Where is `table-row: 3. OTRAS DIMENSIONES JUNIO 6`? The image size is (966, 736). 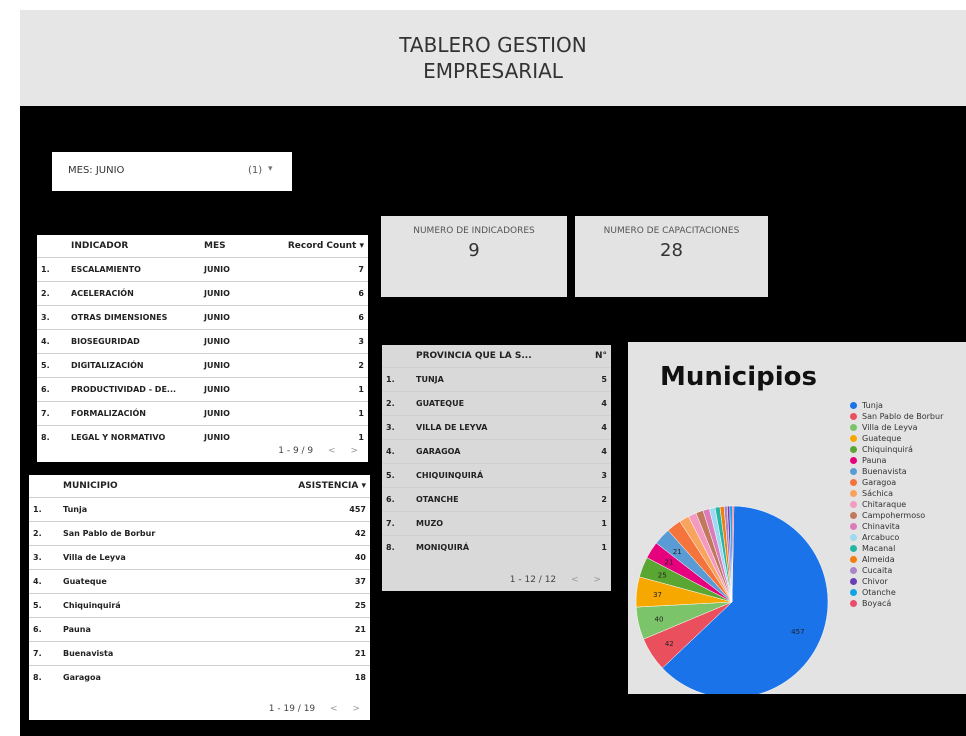
table-row: 3. OTRAS DIMENSIONES JUNIO 6 is located at coordinates (202, 317).